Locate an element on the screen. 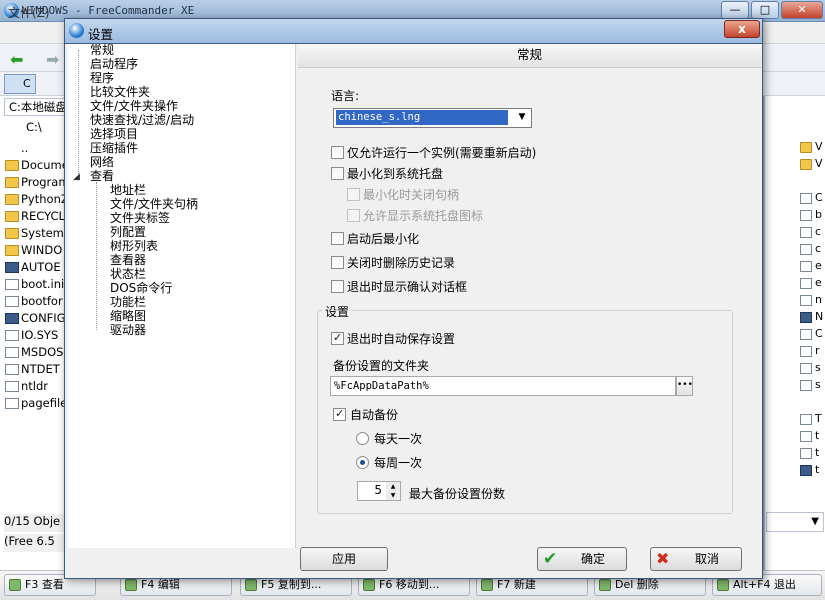 This screenshot has width=825, height=600. list-item: System is located at coordinates (35, 233).